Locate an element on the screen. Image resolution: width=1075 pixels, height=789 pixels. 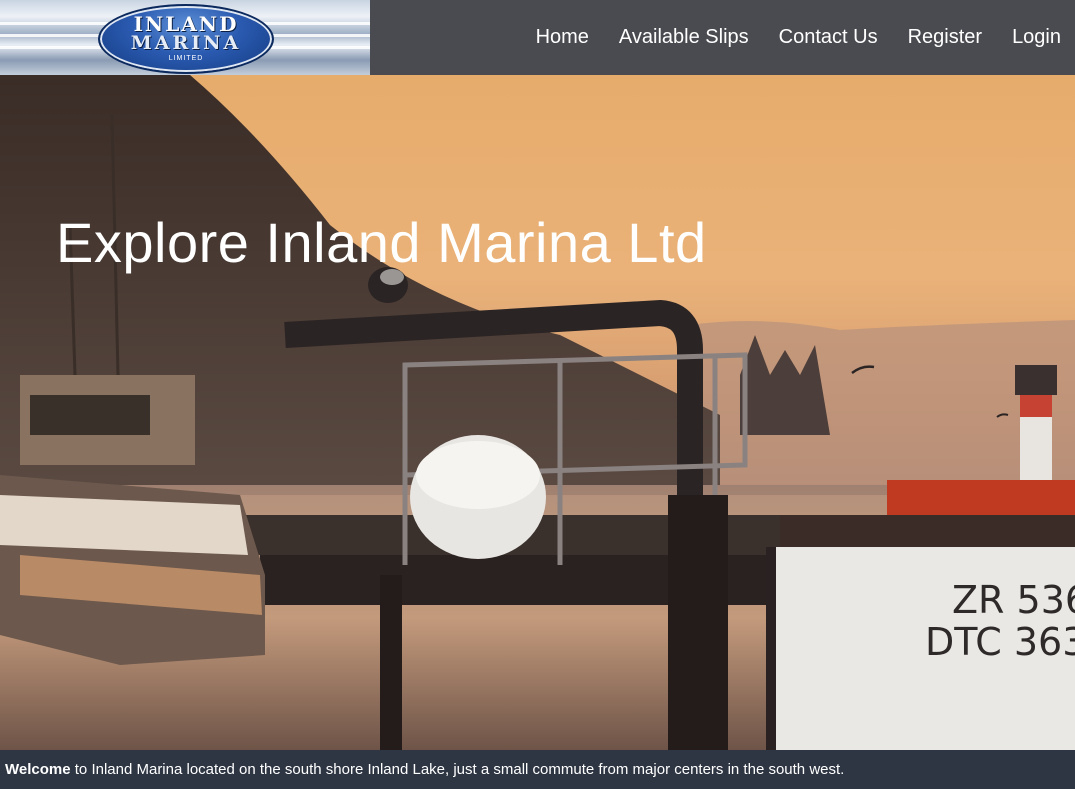
boat-registration-line1: ZR 536 is located at coordinates (1013, 600).